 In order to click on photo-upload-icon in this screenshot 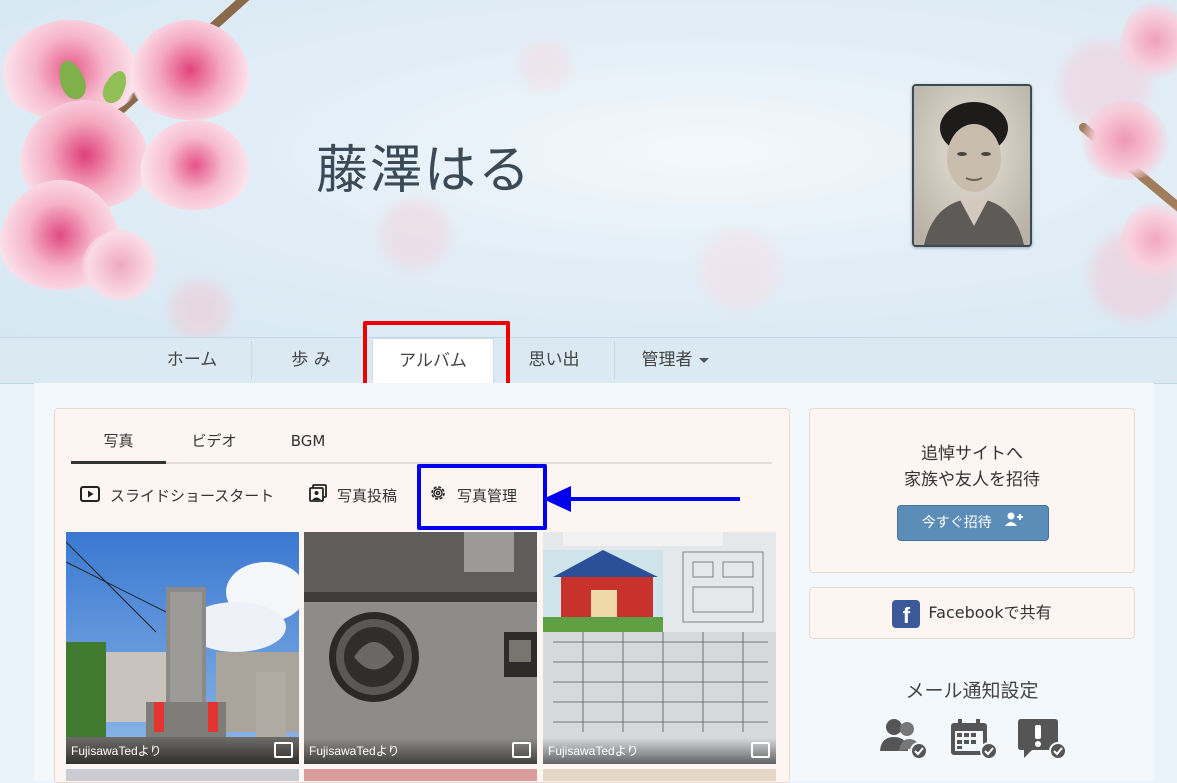, I will do `click(318, 497)`.